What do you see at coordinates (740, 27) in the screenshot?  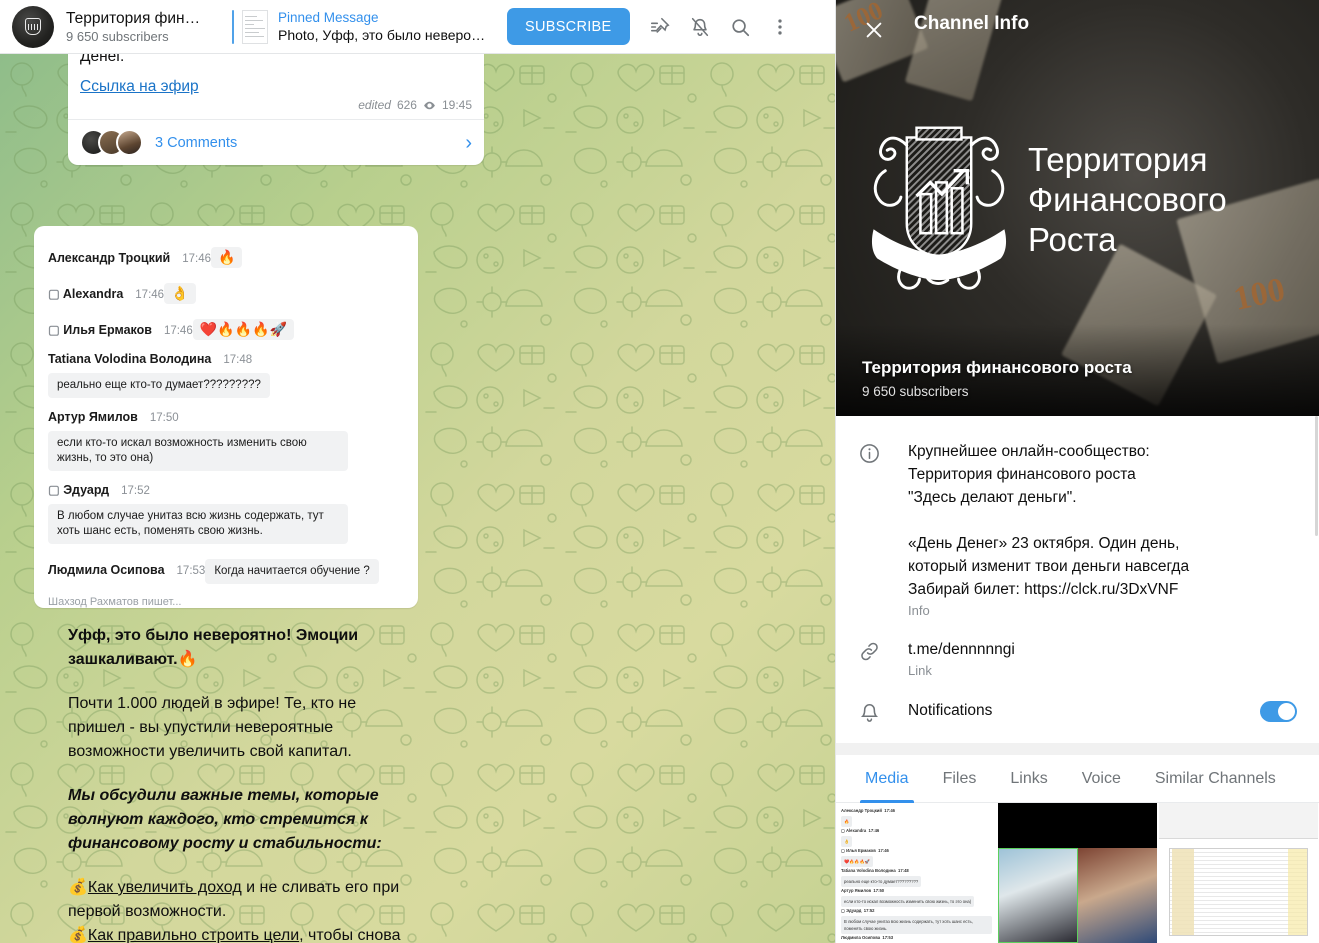 I see `search-icon` at bounding box center [740, 27].